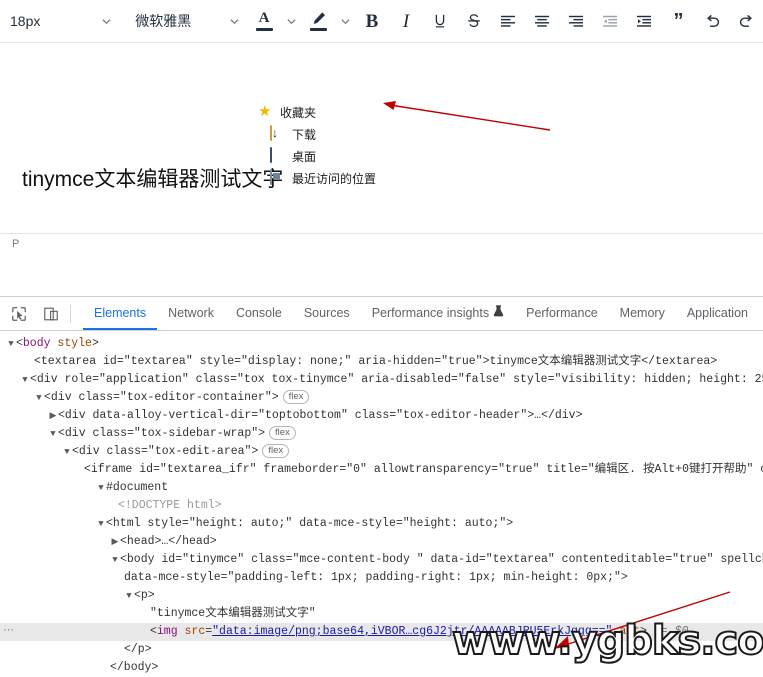  I want to click on align-right-button, so click(576, 21).